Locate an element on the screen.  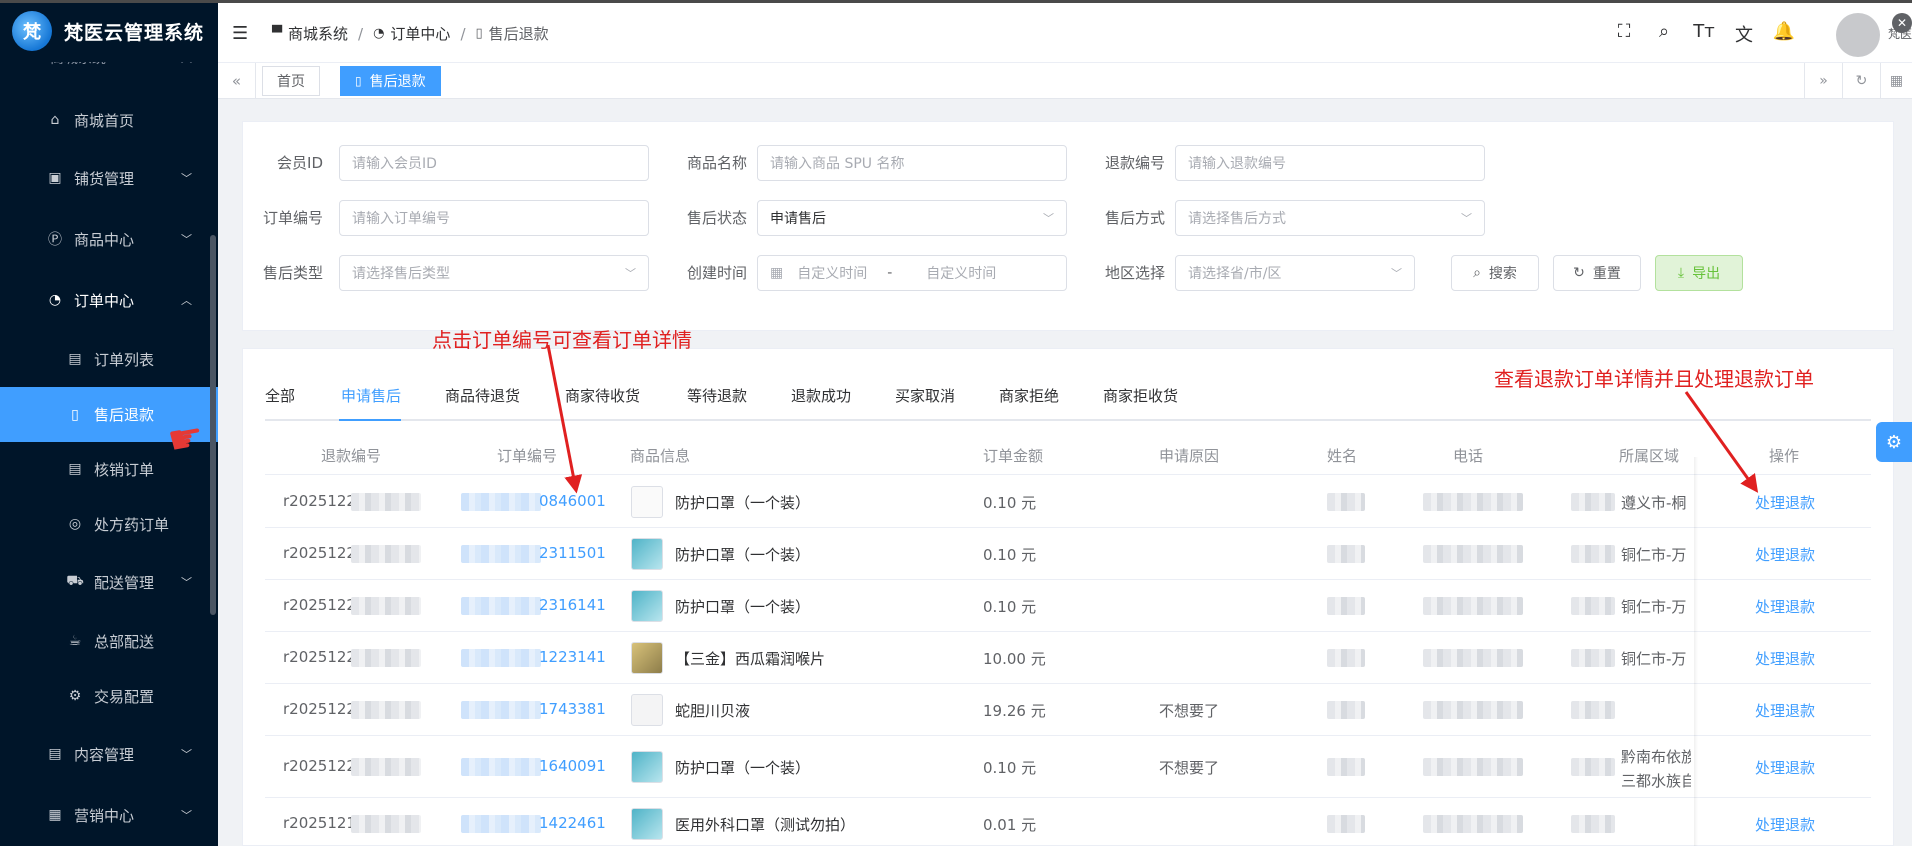
double-chevron-right-icon: » is located at coordinates (1823, 81).